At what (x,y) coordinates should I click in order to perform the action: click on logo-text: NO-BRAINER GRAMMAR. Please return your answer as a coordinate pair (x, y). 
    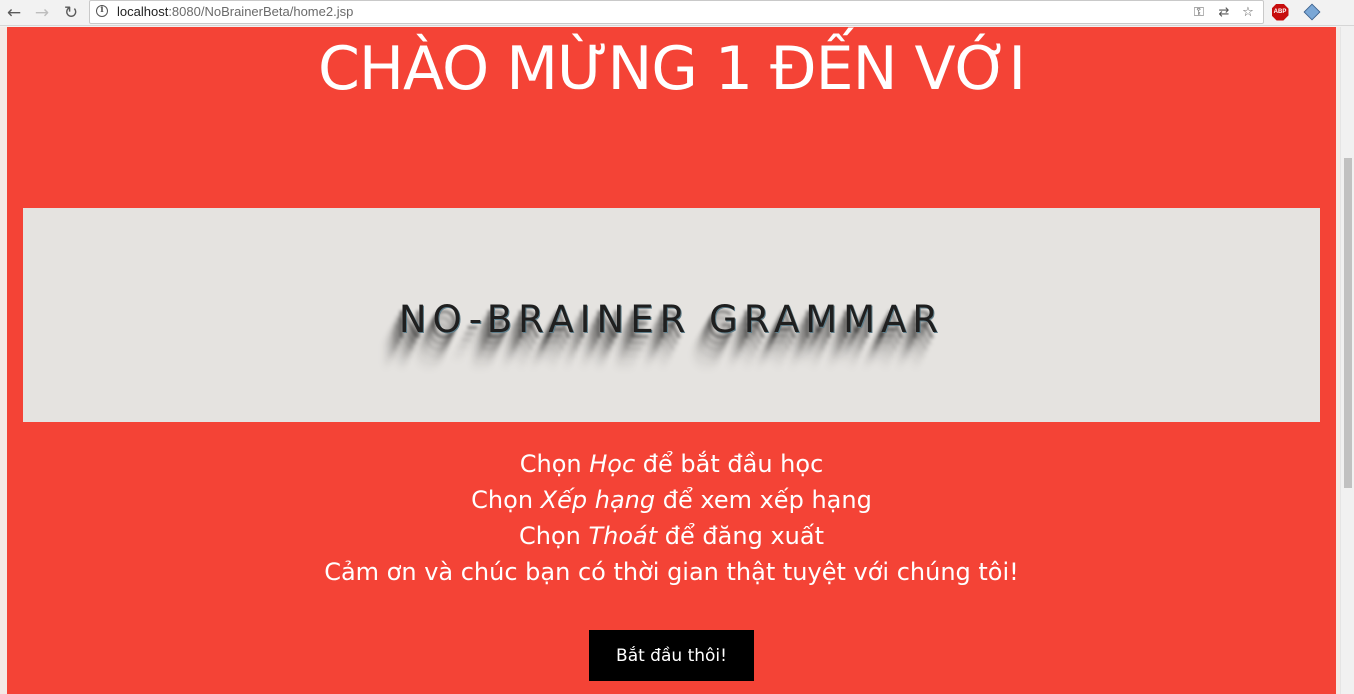
    Looking at the image, I should click on (671, 319).